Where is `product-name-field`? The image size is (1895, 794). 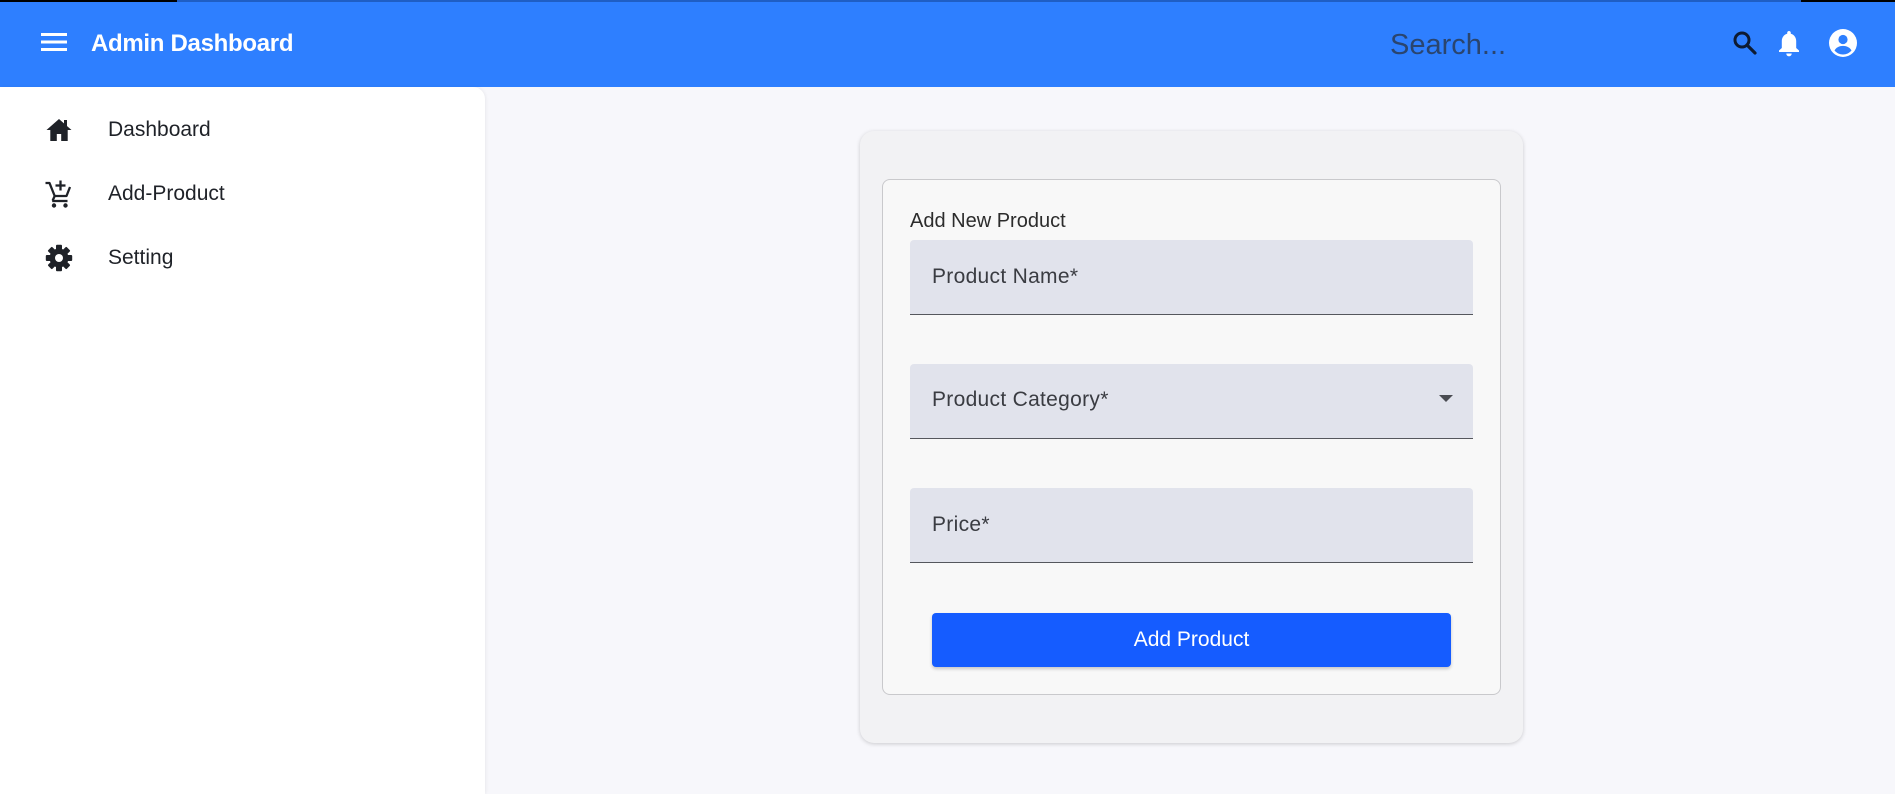 product-name-field is located at coordinates (1191, 277).